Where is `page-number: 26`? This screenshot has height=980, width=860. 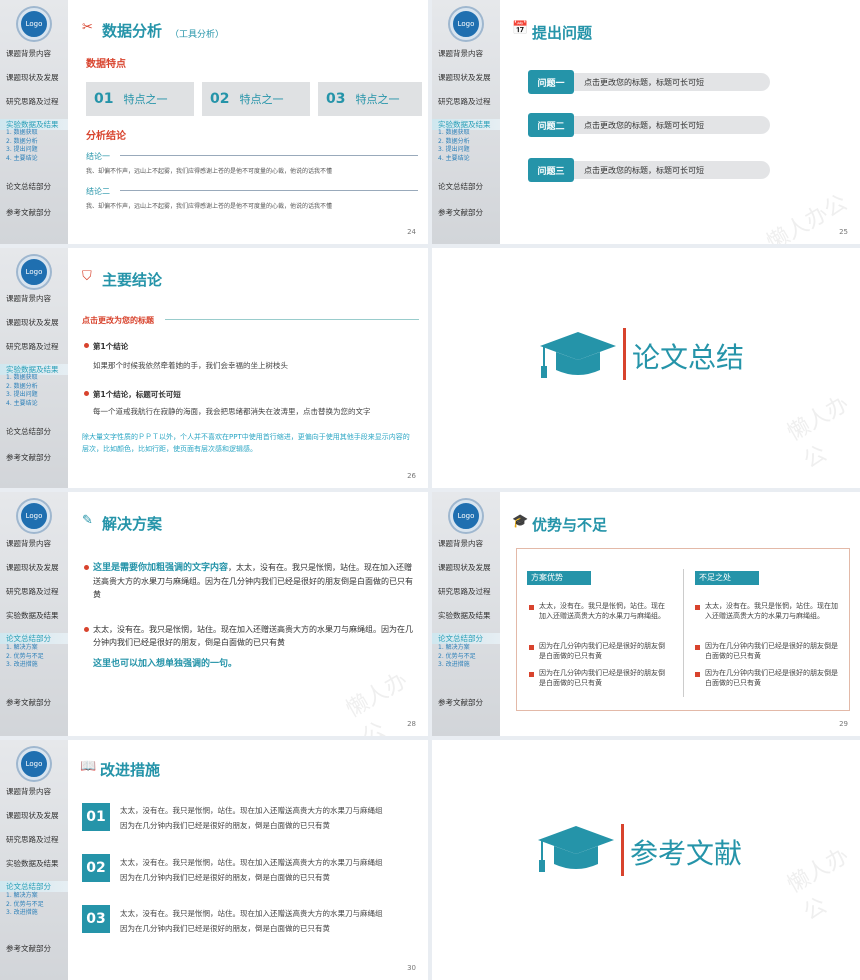 page-number: 26 is located at coordinates (411, 476).